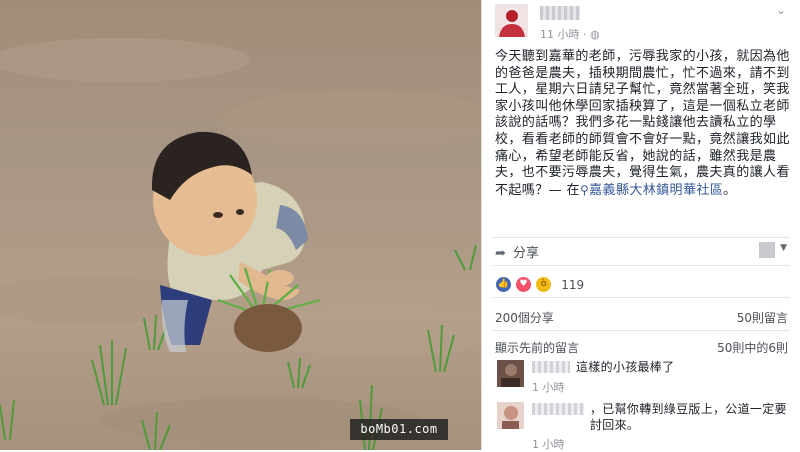 This screenshot has width=800, height=452. Describe the element at coordinates (524, 284) in the screenshot. I see `love-reaction-icon: ♥` at that location.